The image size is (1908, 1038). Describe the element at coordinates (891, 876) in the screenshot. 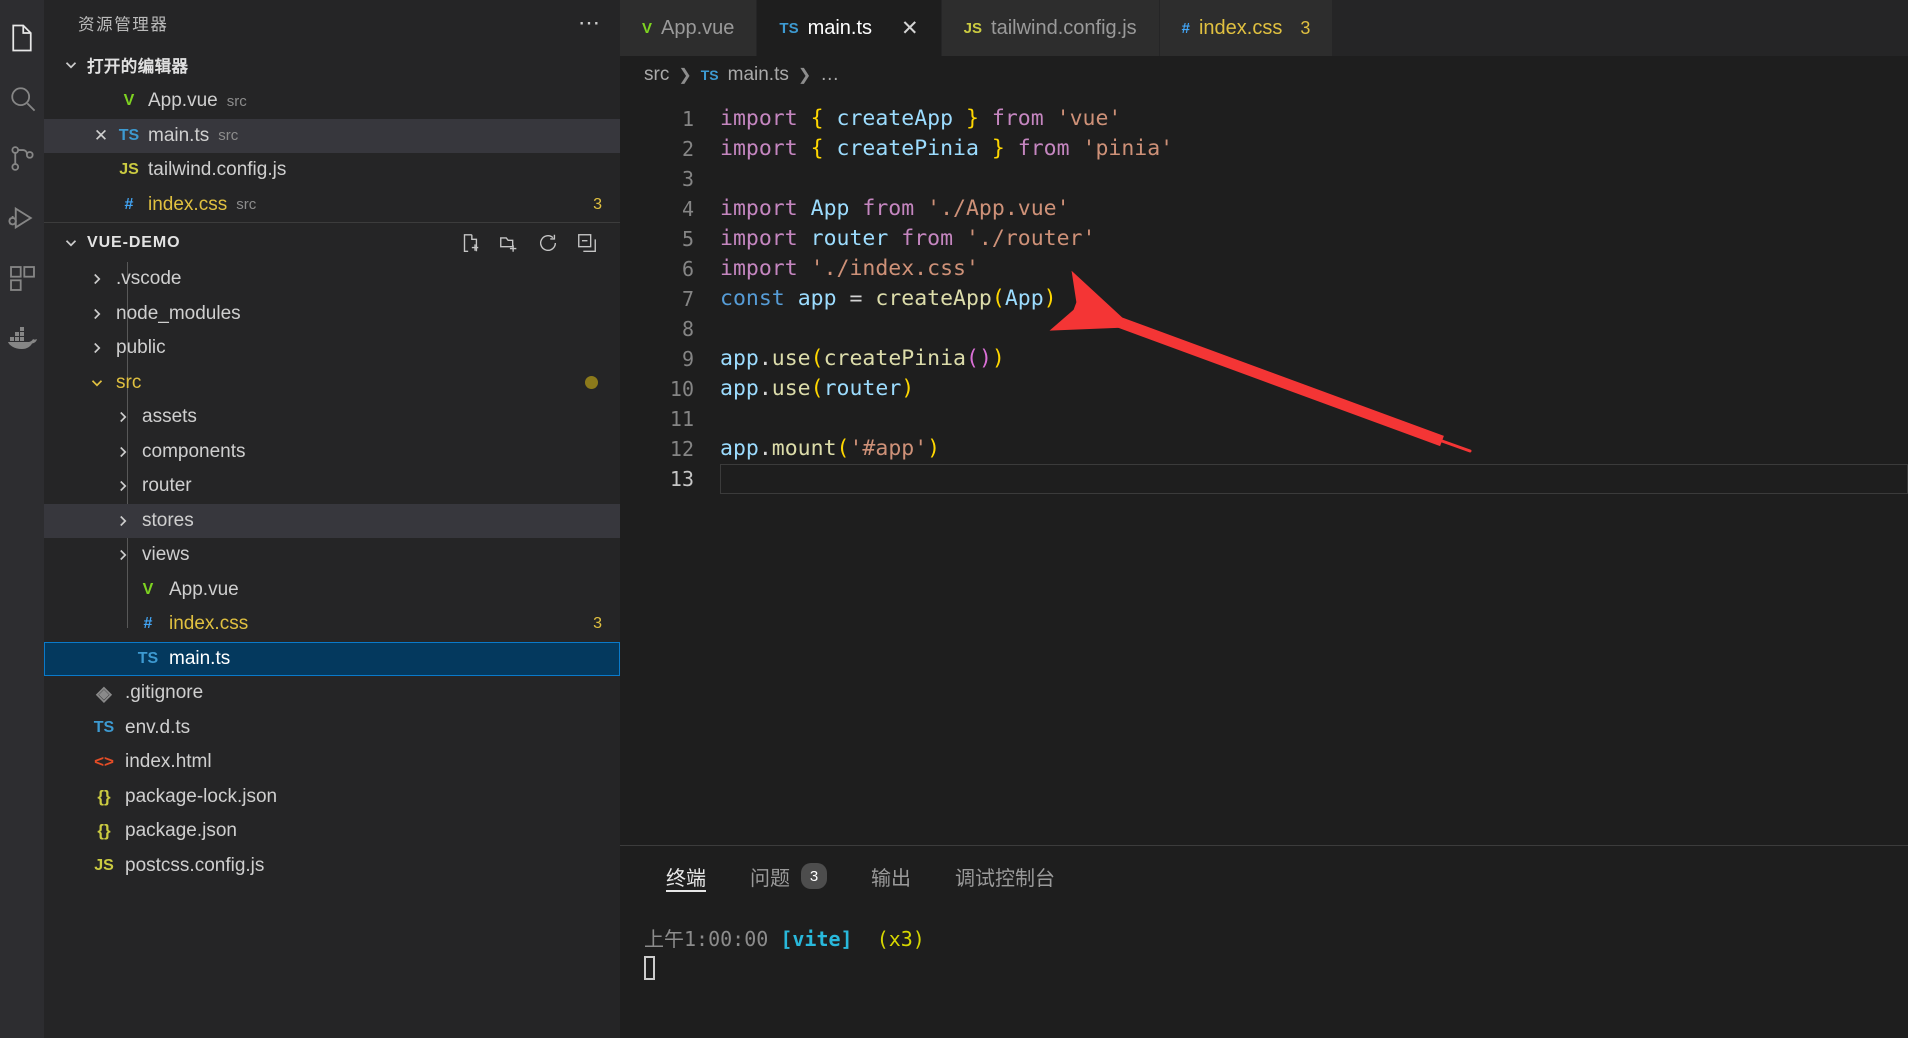

I see `panel-tab-output: 输出` at that location.